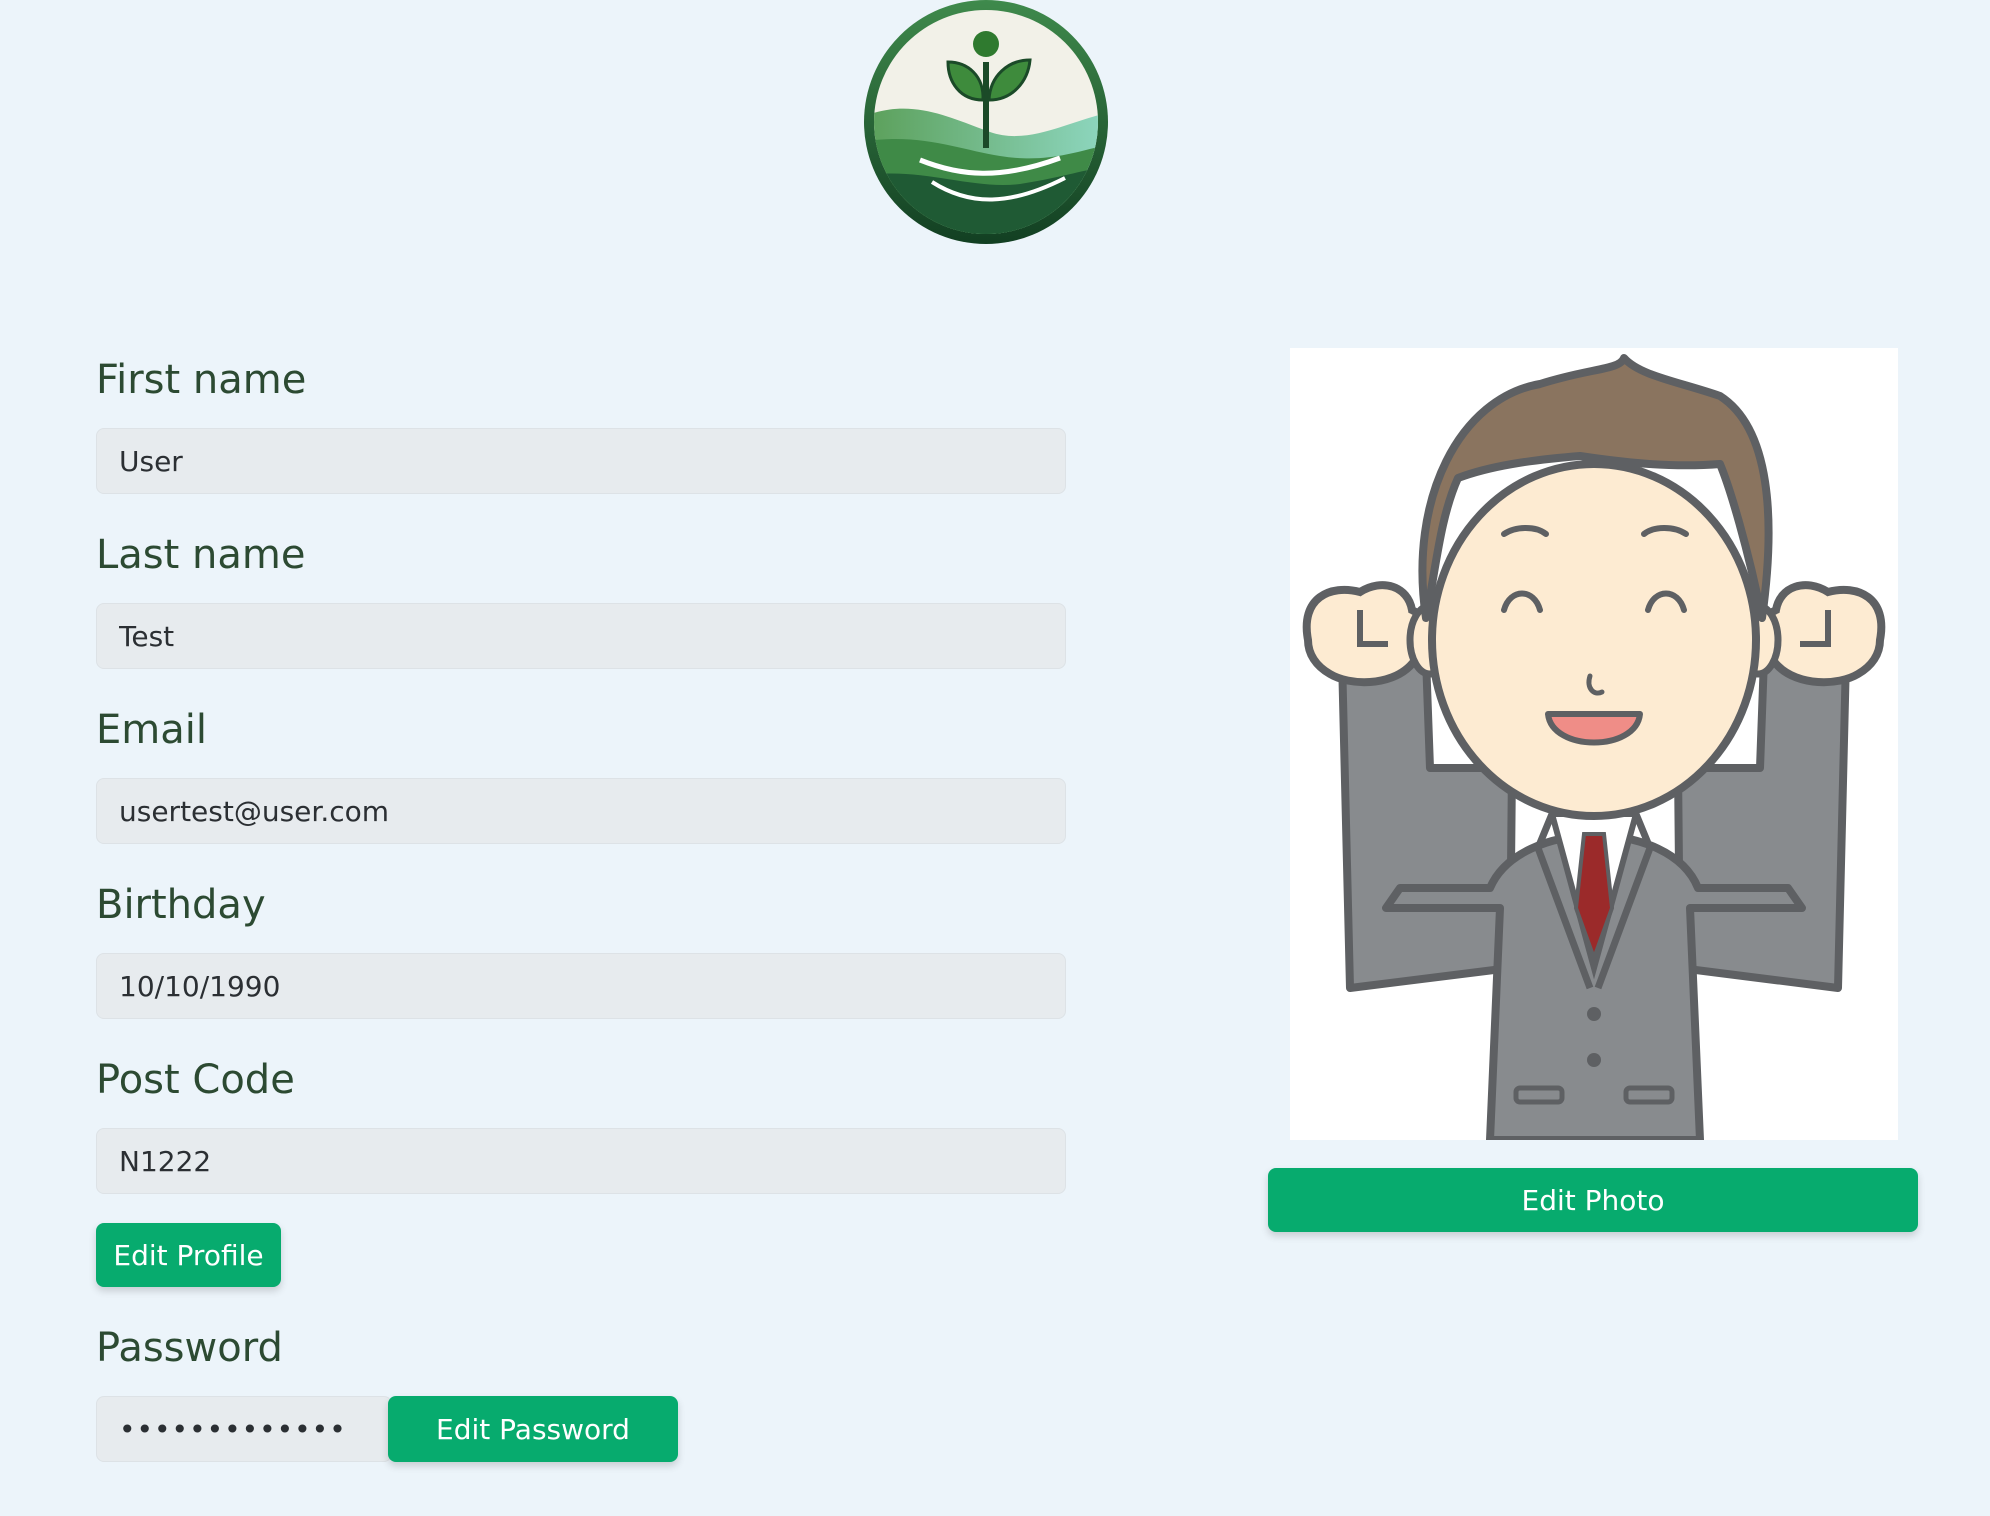 The height and width of the screenshot is (1516, 1990). What do you see at coordinates (201, 555) in the screenshot?
I see `last-name-label: Last name` at bounding box center [201, 555].